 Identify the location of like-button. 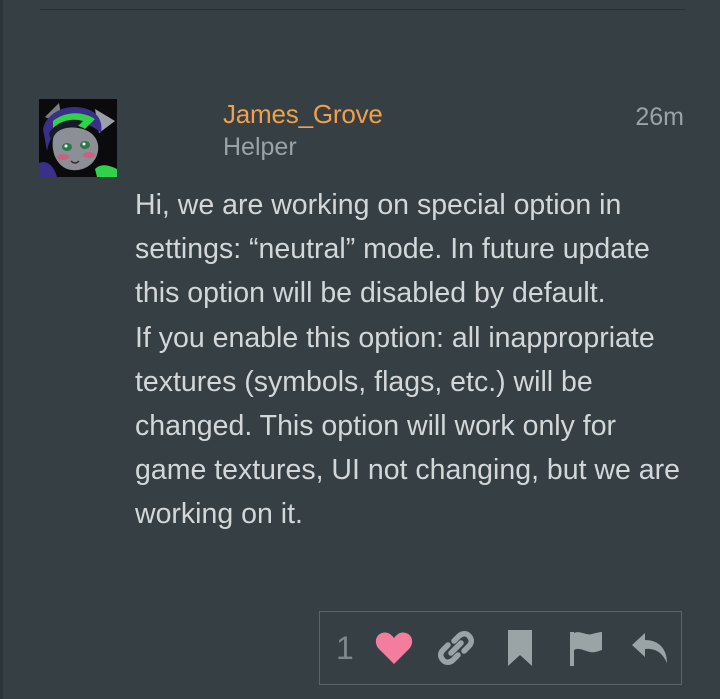
(394, 648).